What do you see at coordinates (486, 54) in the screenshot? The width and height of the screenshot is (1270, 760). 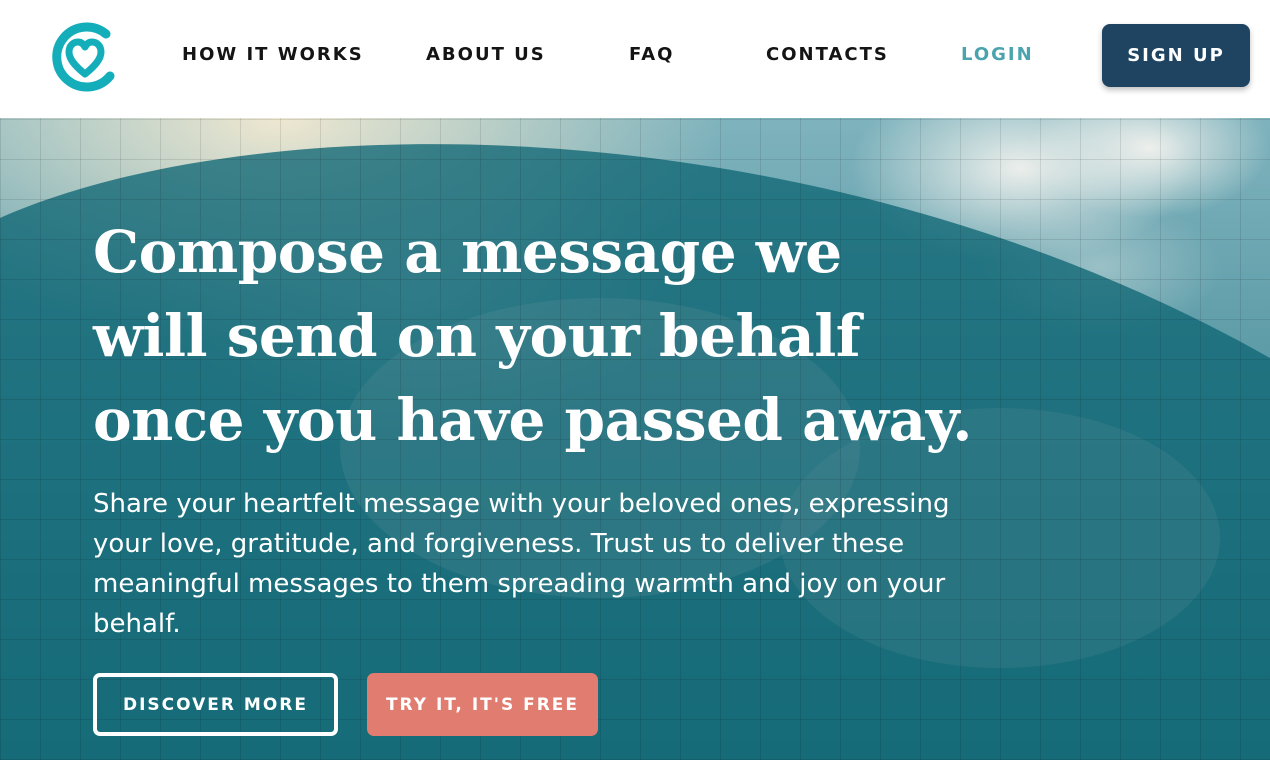 I see `nav-about-us: ABOUT US` at bounding box center [486, 54].